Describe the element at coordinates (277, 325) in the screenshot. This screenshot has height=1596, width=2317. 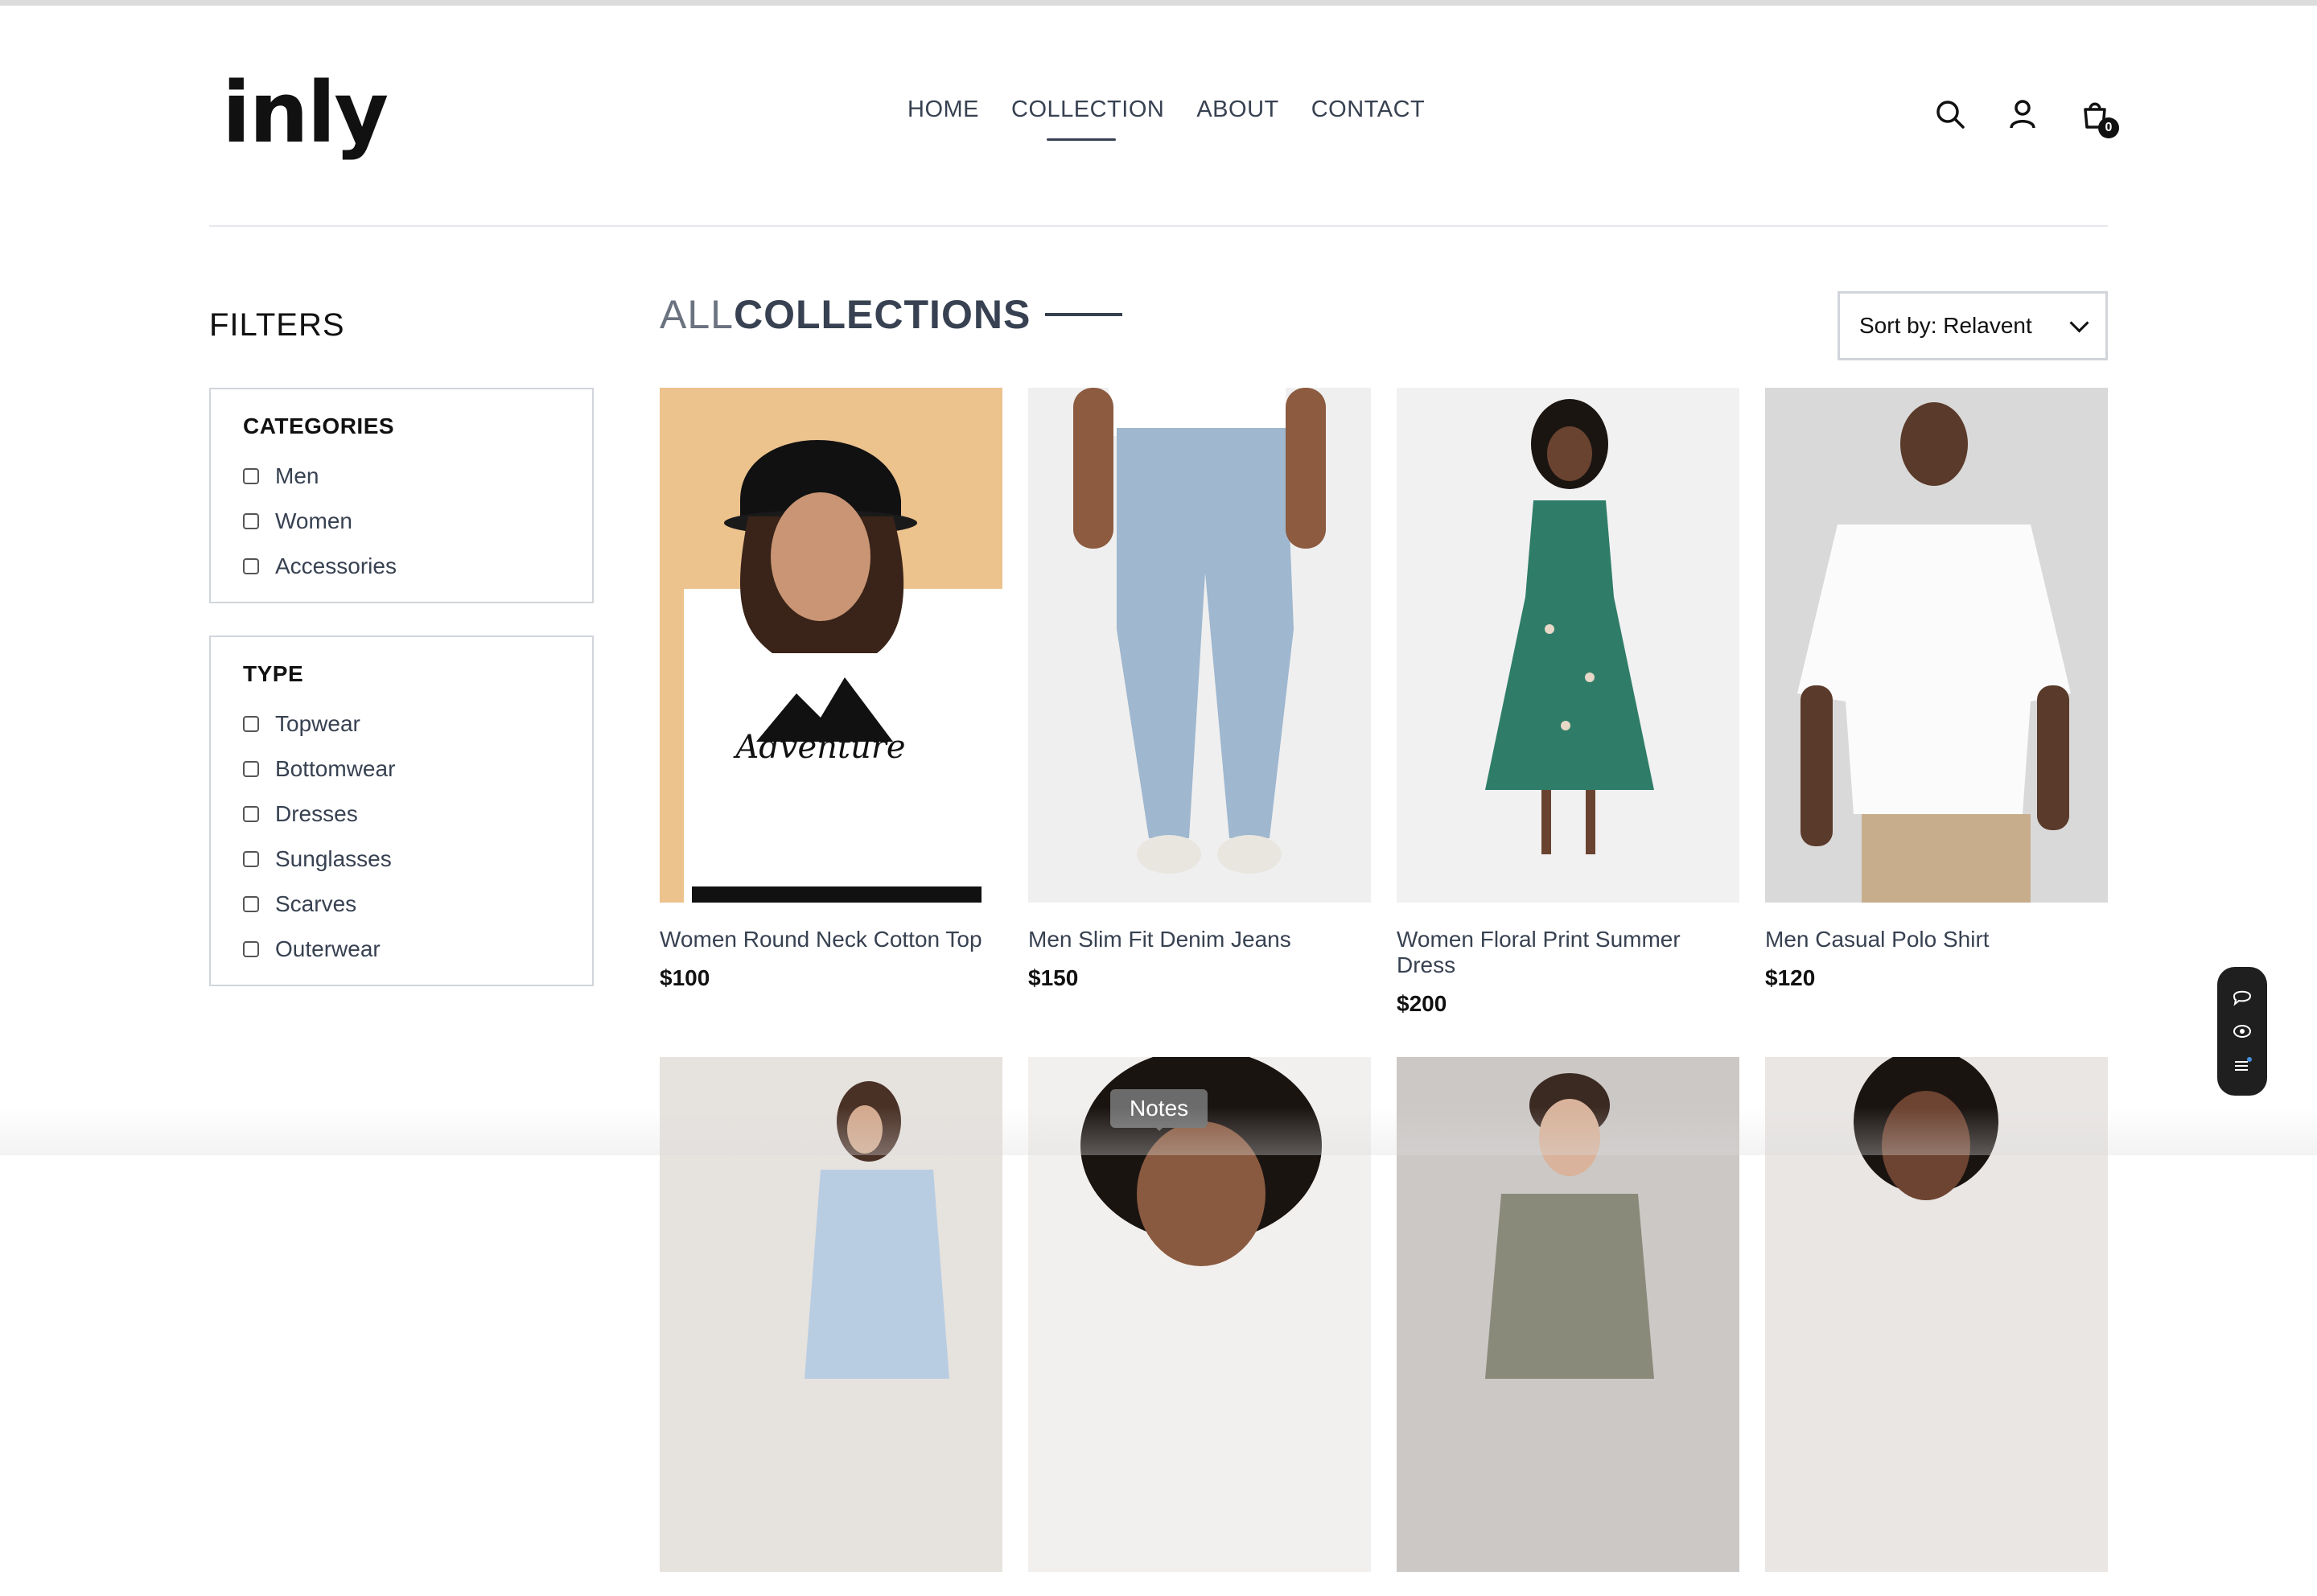
I see `filters-title: FILTERS` at that location.